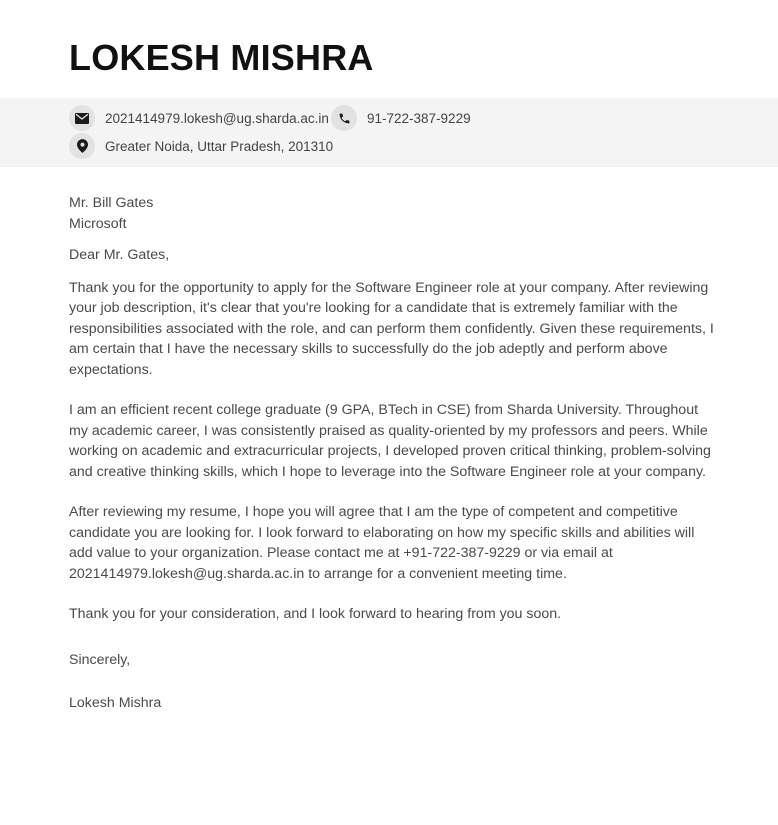 This screenshot has width=778, height=825. What do you see at coordinates (82, 118) in the screenshot?
I see `envelope-icon` at bounding box center [82, 118].